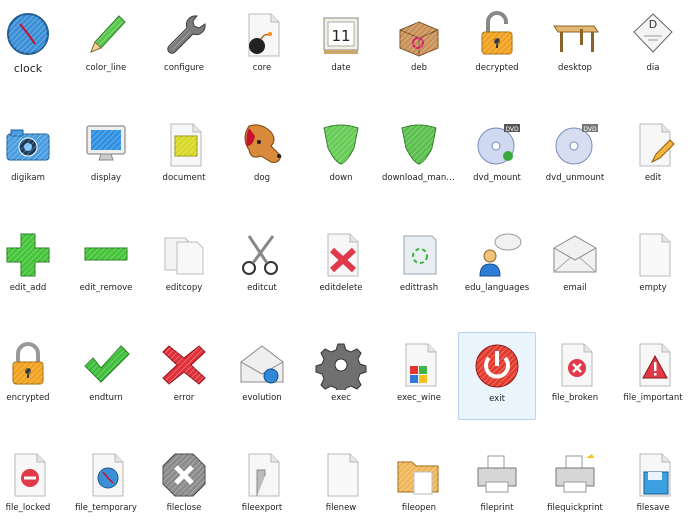 This screenshot has height=530, width=700. I want to click on icon-label: date, so click(341, 68).